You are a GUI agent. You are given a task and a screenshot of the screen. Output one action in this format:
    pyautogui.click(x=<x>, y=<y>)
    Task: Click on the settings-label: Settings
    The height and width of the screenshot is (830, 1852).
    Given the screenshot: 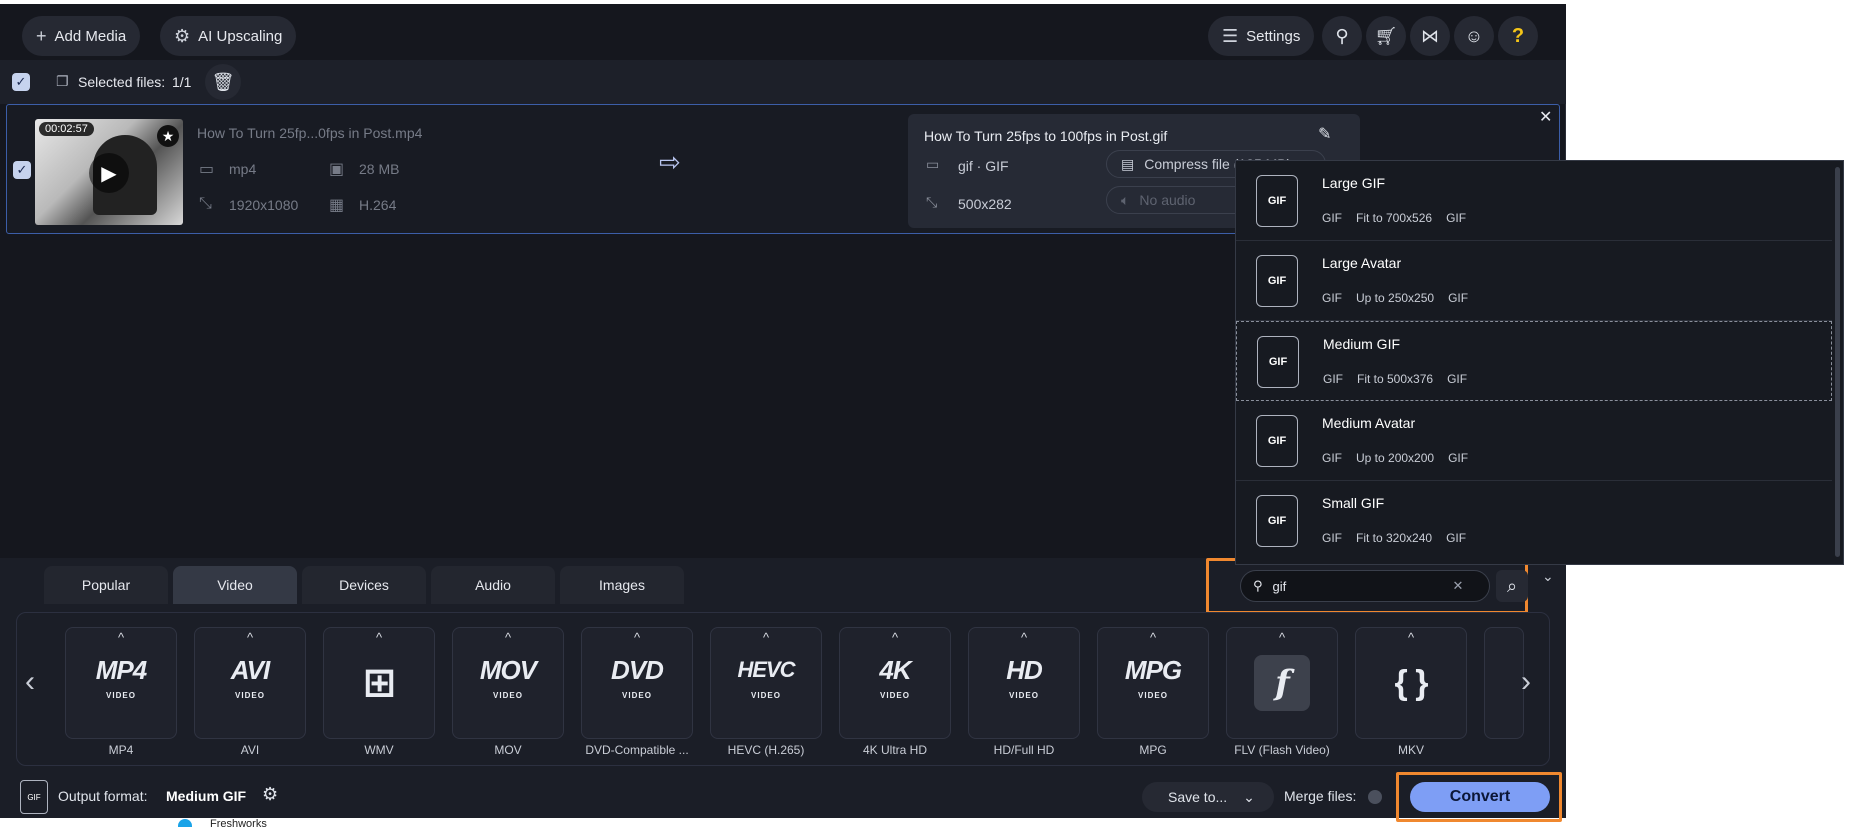 What is the action you would take?
    pyautogui.click(x=1273, y=36)
    